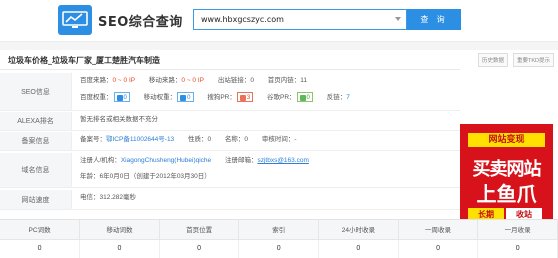  I want to click on google-icon, so click(302, 97).